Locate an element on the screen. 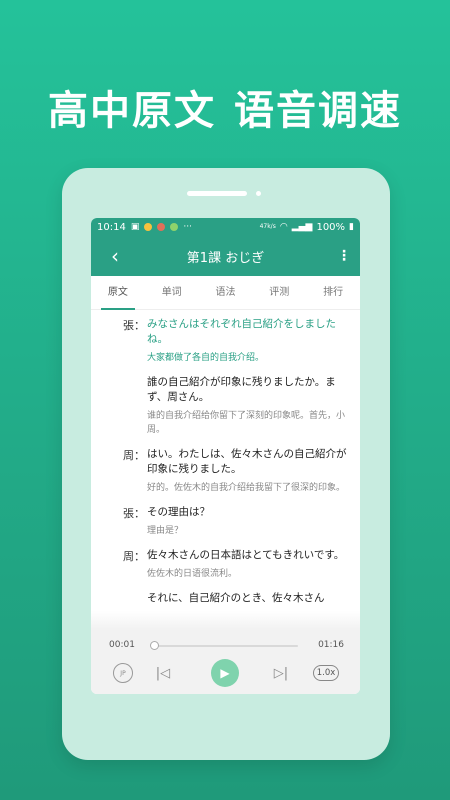 The width and height of the screenshot is (450, 800). battery-level: 100% is located at coordinates (331, 227).